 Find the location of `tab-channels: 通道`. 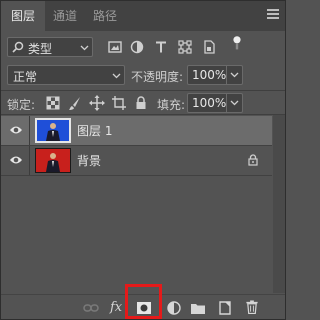

tab-channels: 通道 is located at coordinates (65, 16).